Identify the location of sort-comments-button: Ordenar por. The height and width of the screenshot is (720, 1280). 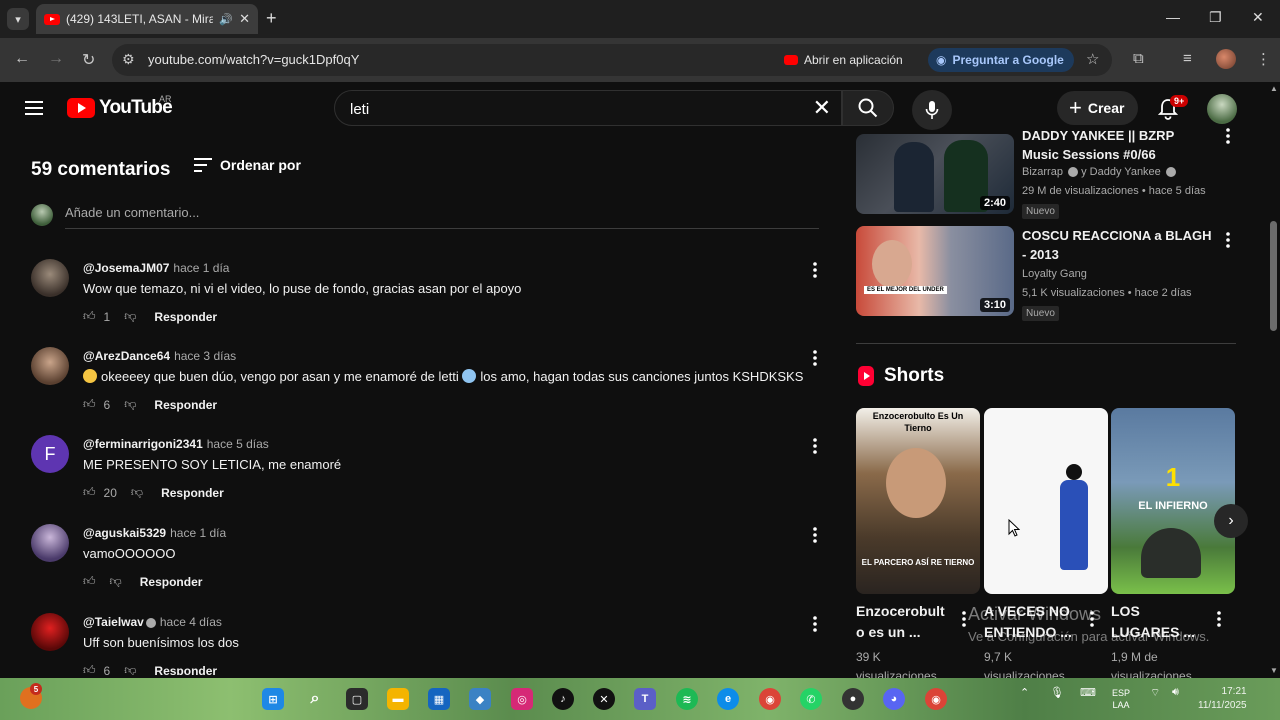
(247, 165).